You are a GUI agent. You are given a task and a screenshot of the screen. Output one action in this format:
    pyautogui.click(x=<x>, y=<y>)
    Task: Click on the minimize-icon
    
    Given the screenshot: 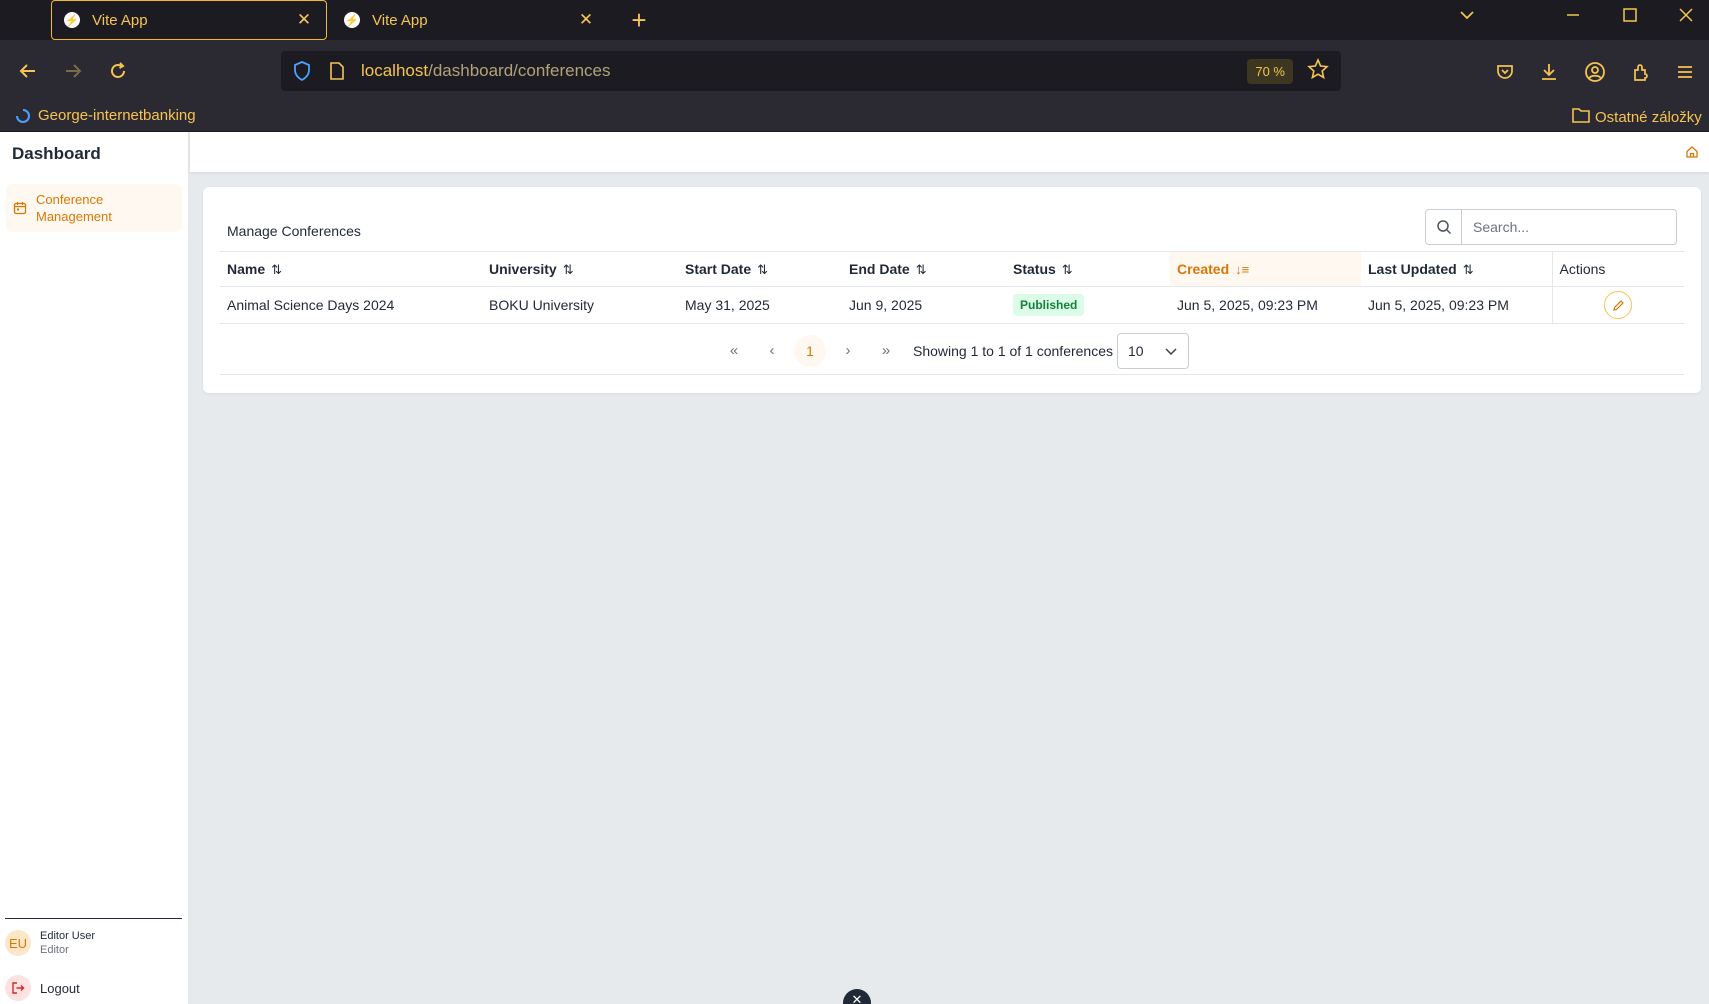 What is the action you would take?
    pyautogui.click(x=1573, y=17)
    